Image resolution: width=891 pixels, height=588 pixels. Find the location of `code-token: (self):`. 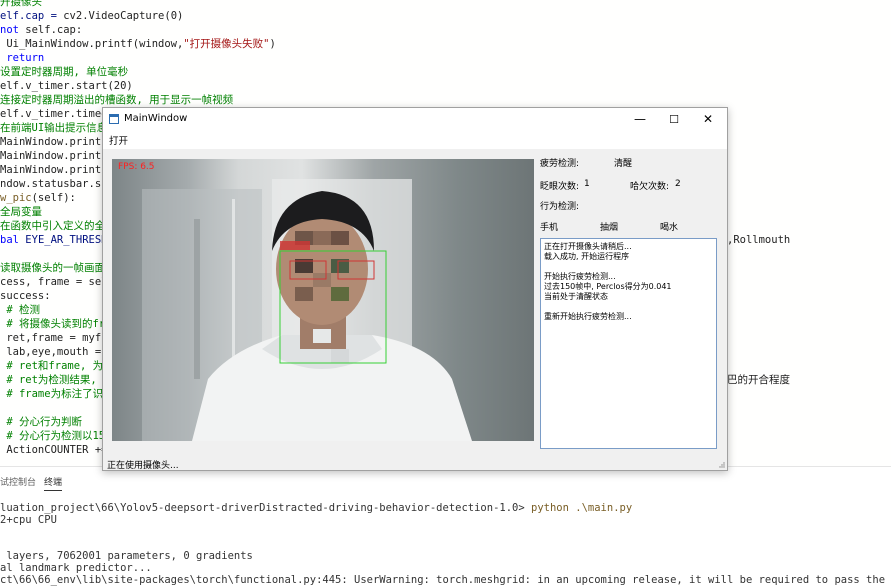

code-token: (self): is located at coordinates (53, 198).